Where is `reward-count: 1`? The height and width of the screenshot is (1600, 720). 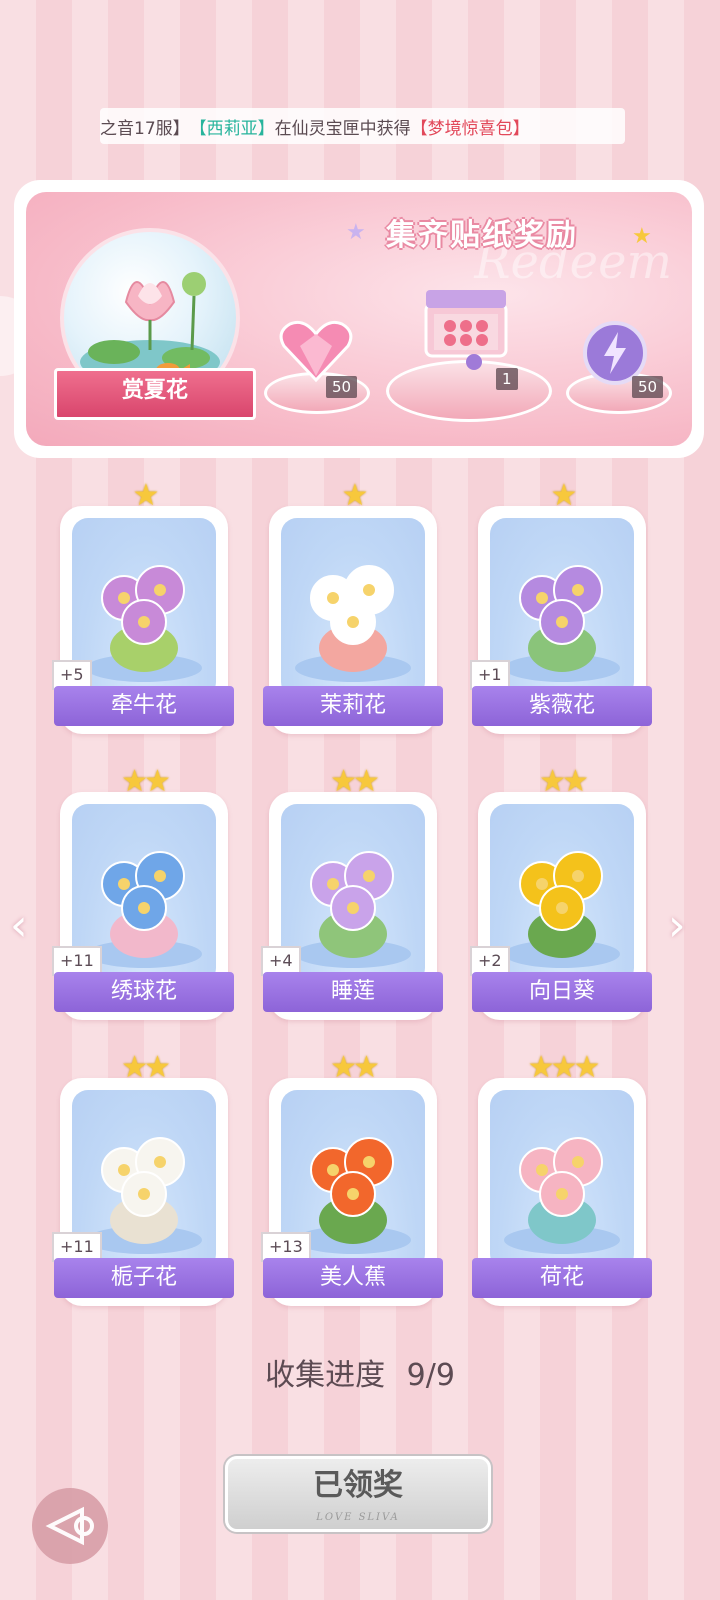 reward-count: 1 is located at coordinates (507, 379).